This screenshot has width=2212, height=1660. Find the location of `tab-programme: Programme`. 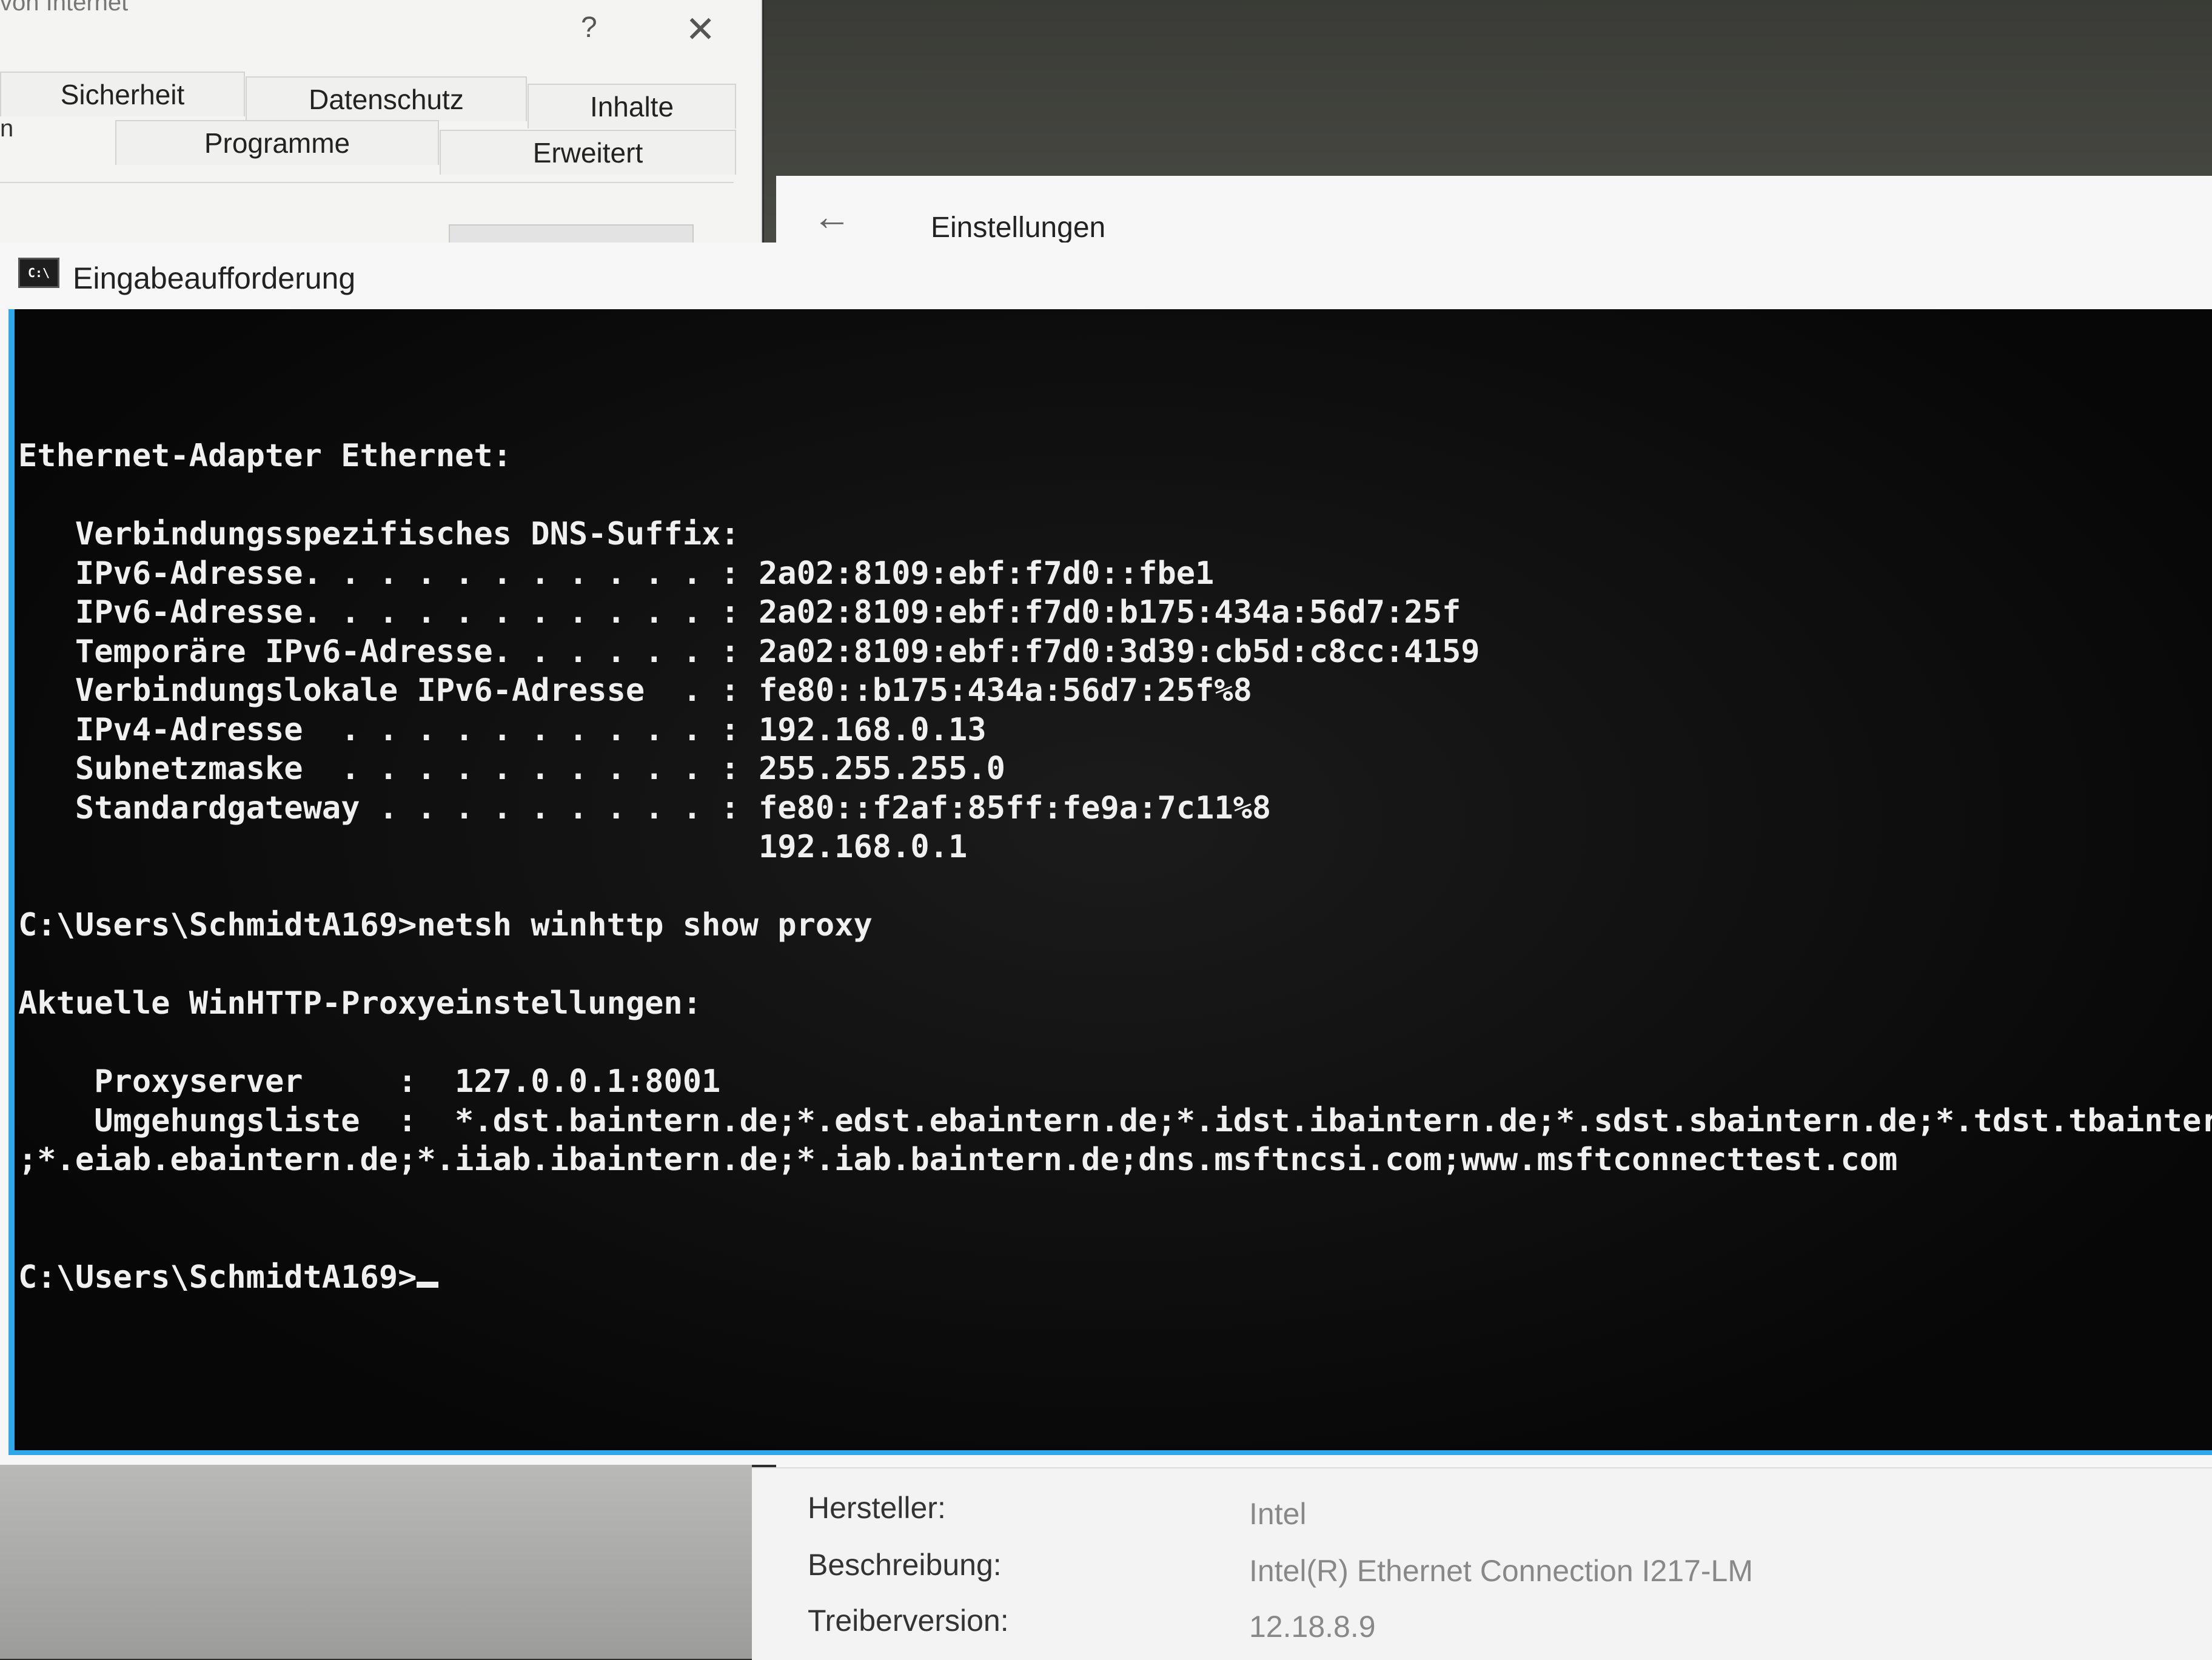

tab-programme: Programme is located at coordinates (277, 142).